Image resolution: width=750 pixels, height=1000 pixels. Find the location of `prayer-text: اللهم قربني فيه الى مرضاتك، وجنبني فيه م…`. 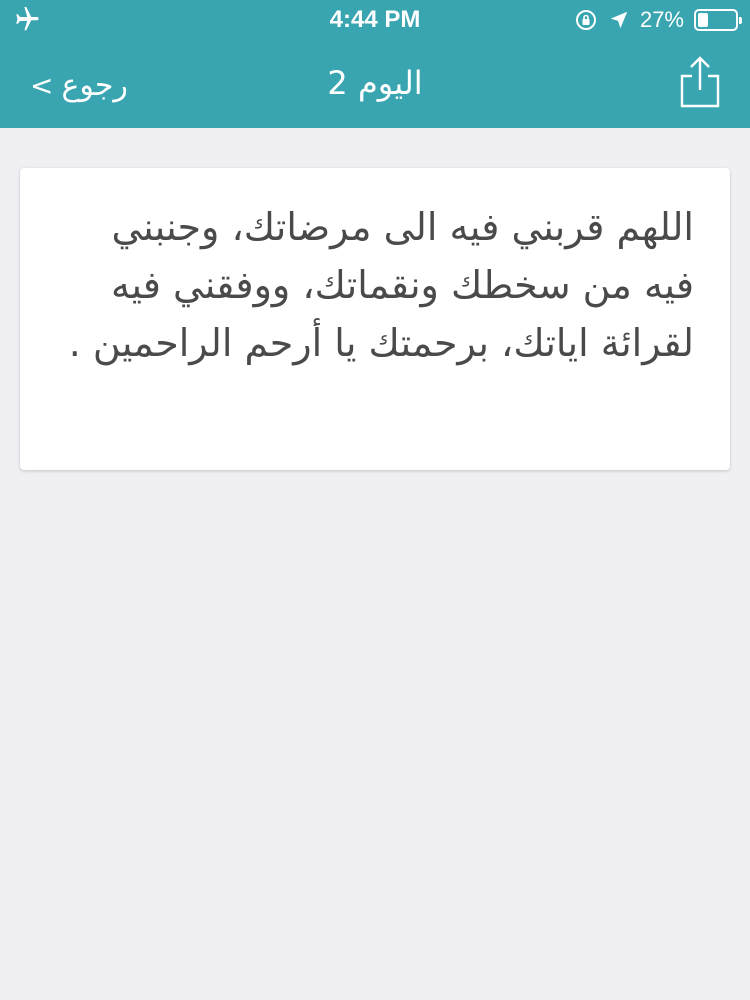

prayer-text: اللهم قربني فيه الى مرضاتك، وجنبني فيه م… is located at coordinates (381, 285).